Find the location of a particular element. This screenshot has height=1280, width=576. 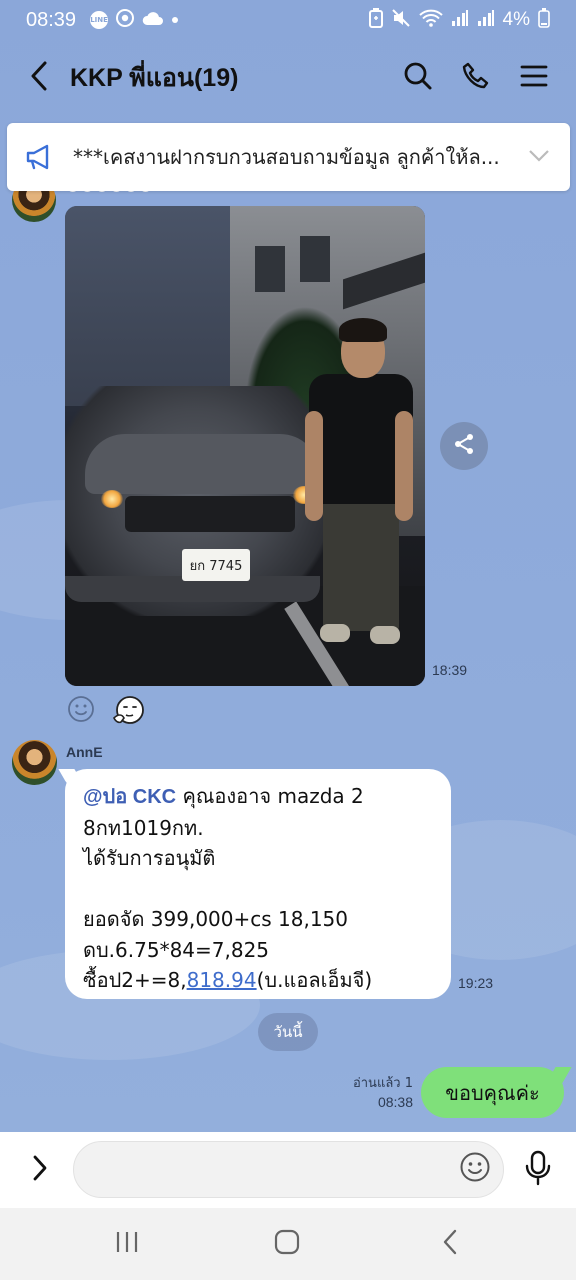

message-text-6-prefix: ซื้อป2+=8, is located at coordinates (135, 980).